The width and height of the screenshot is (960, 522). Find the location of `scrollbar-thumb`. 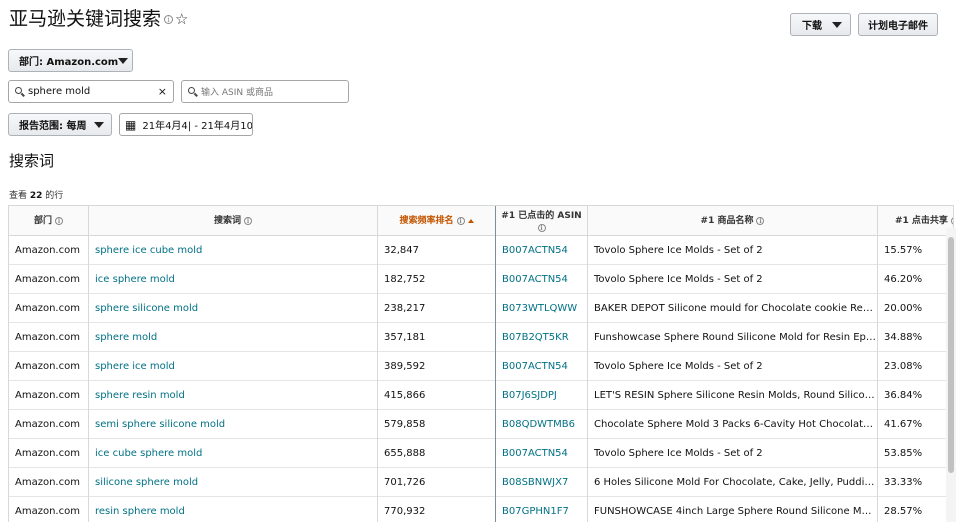

scrollbar-thumb is located at coordinates (951, 355).